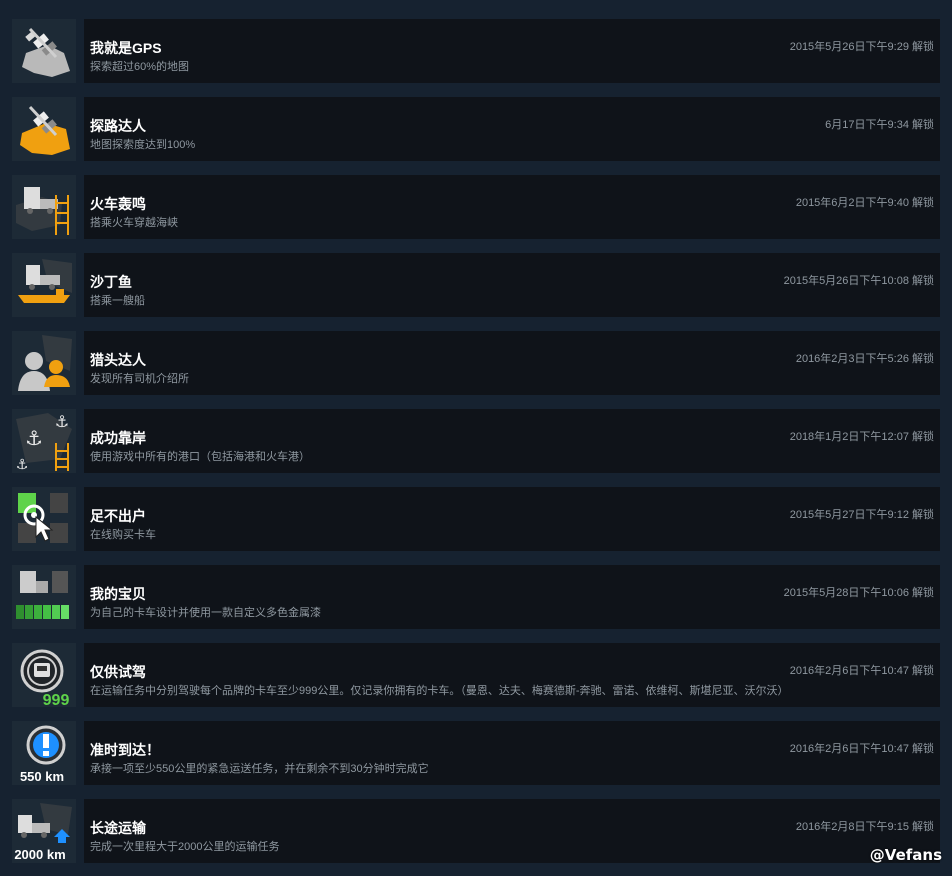 The image size is (952, 876). Describe the element at coordinates (861, 437) in the screenshot. I see `unlock-date: 2018年1月2日下午12:07 解锁` at that location.